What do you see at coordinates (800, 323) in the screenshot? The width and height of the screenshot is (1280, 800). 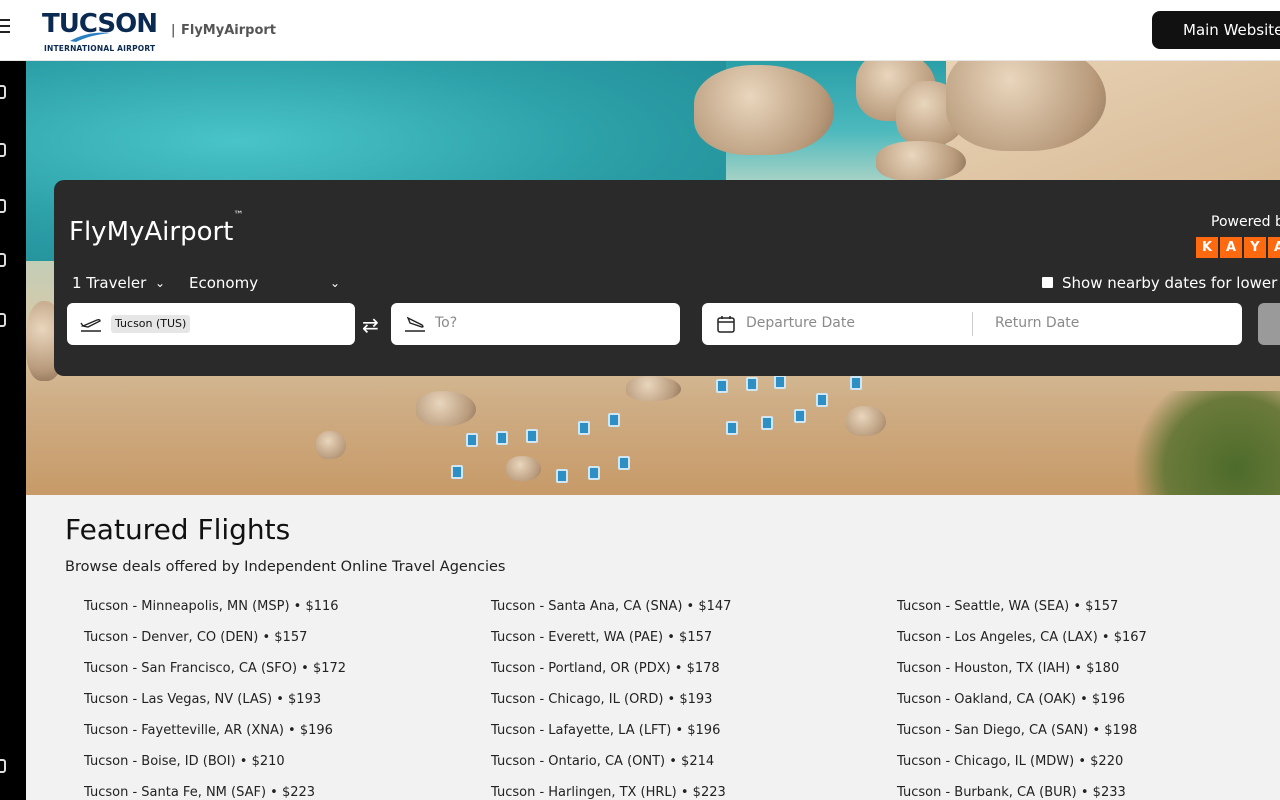 I see `departure-date-input: Departure Date` at bounding box center [800, 323].